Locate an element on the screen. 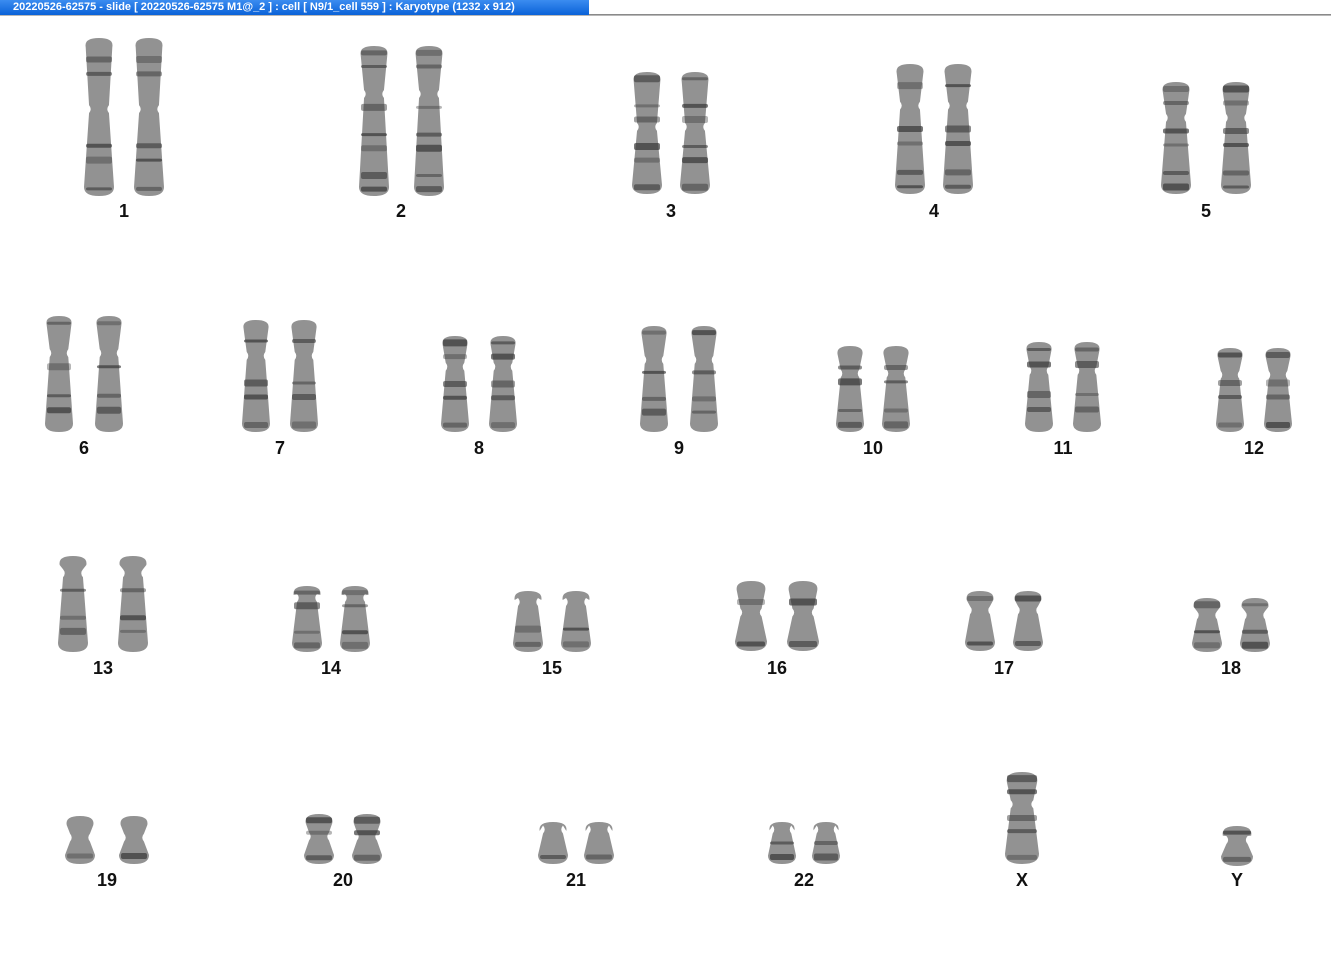  chromosome-10-a is located at coordinates (850, 389).